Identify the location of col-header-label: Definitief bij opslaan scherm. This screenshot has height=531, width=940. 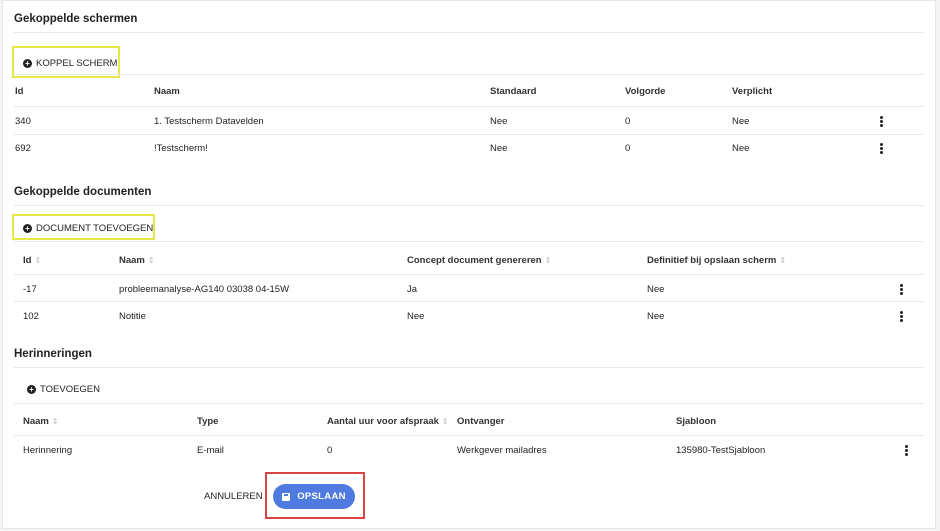
(712, 260).